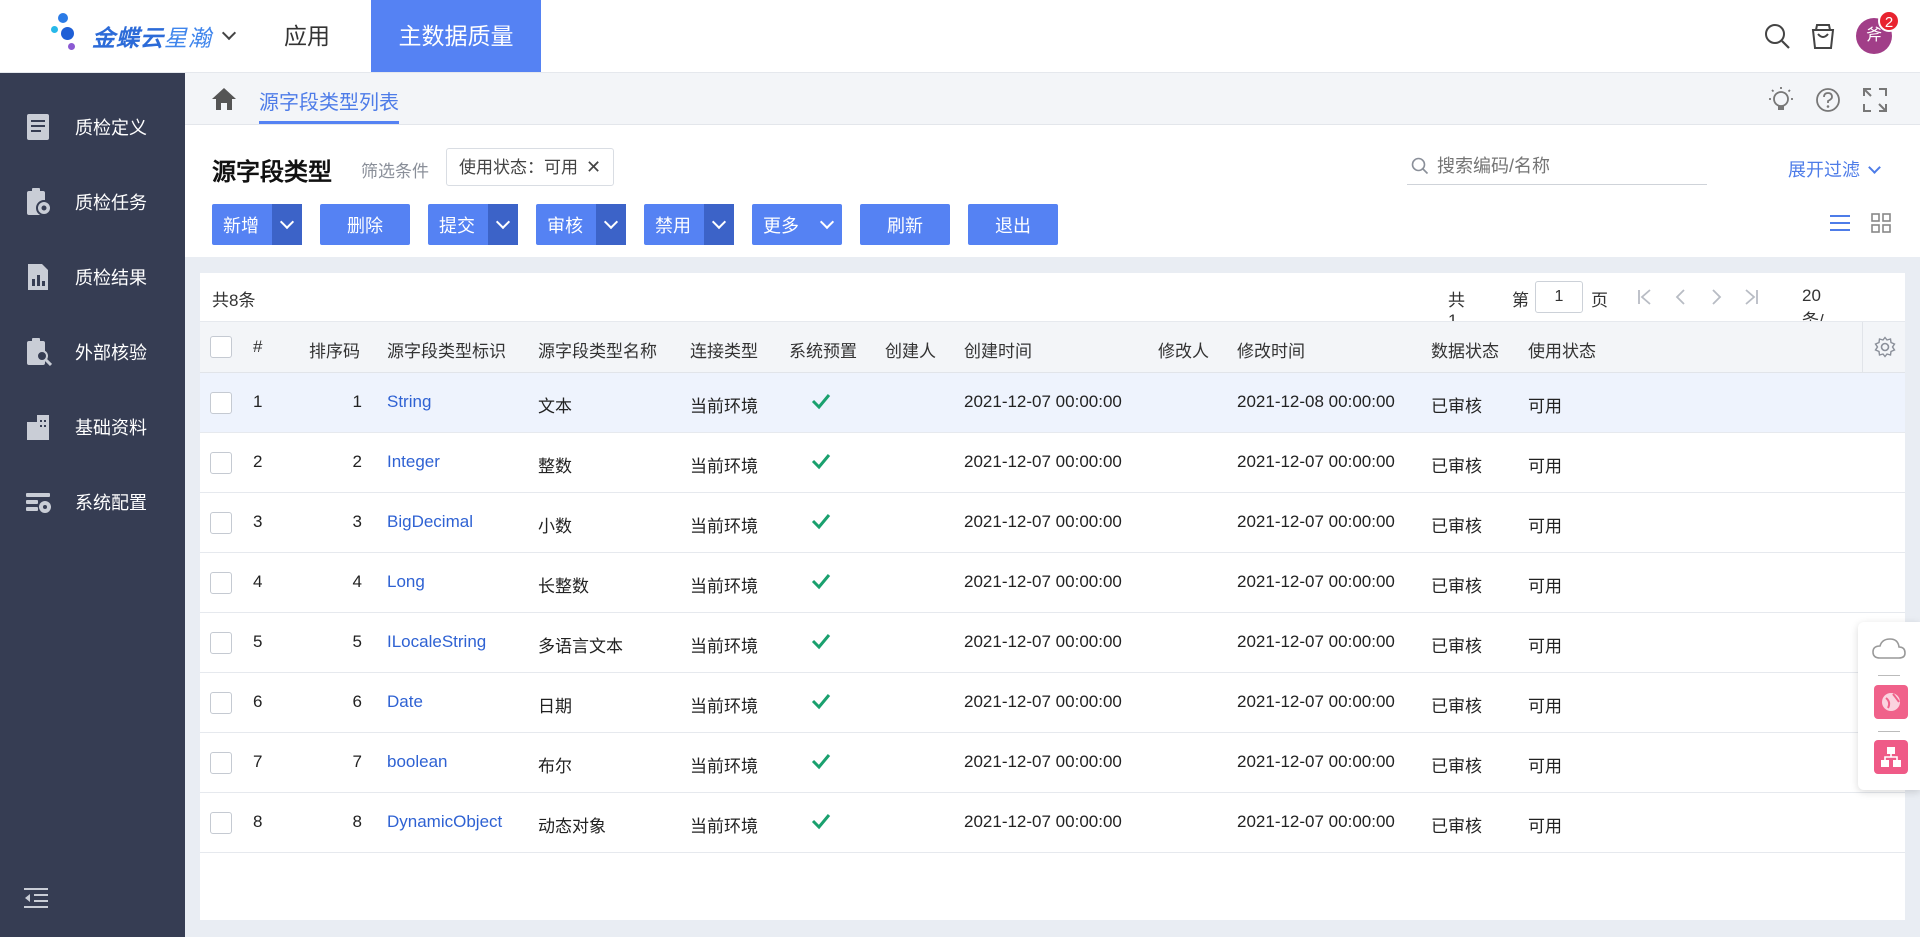 The height and width of the screenshot is (937, 1920). Describe the element at coordinates (1883, 347) in the screenshot. I see `column-settings` at that location.